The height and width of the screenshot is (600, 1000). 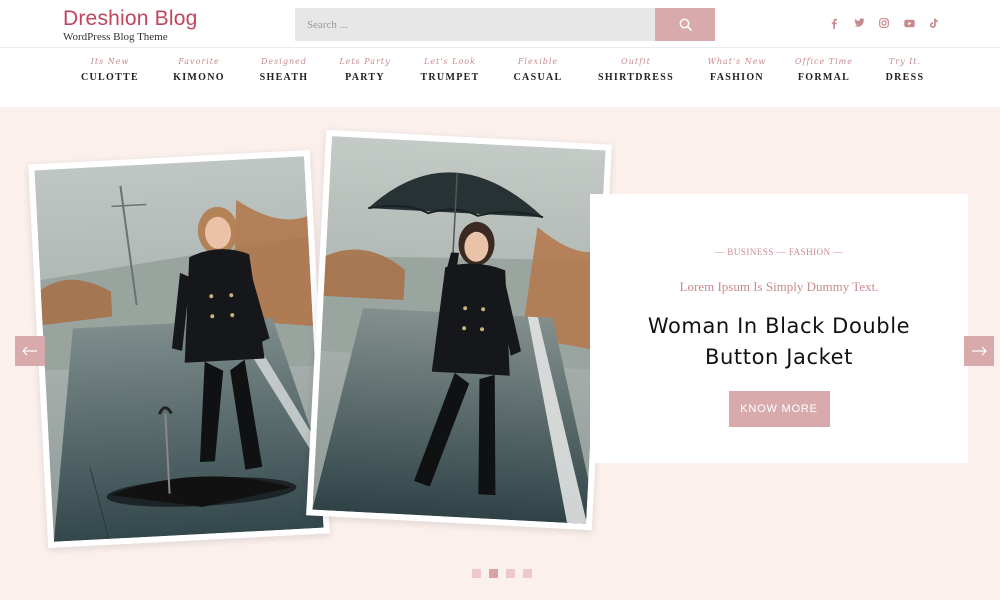 I want to click on arrow-right-icon, so click(x=979, y=351).